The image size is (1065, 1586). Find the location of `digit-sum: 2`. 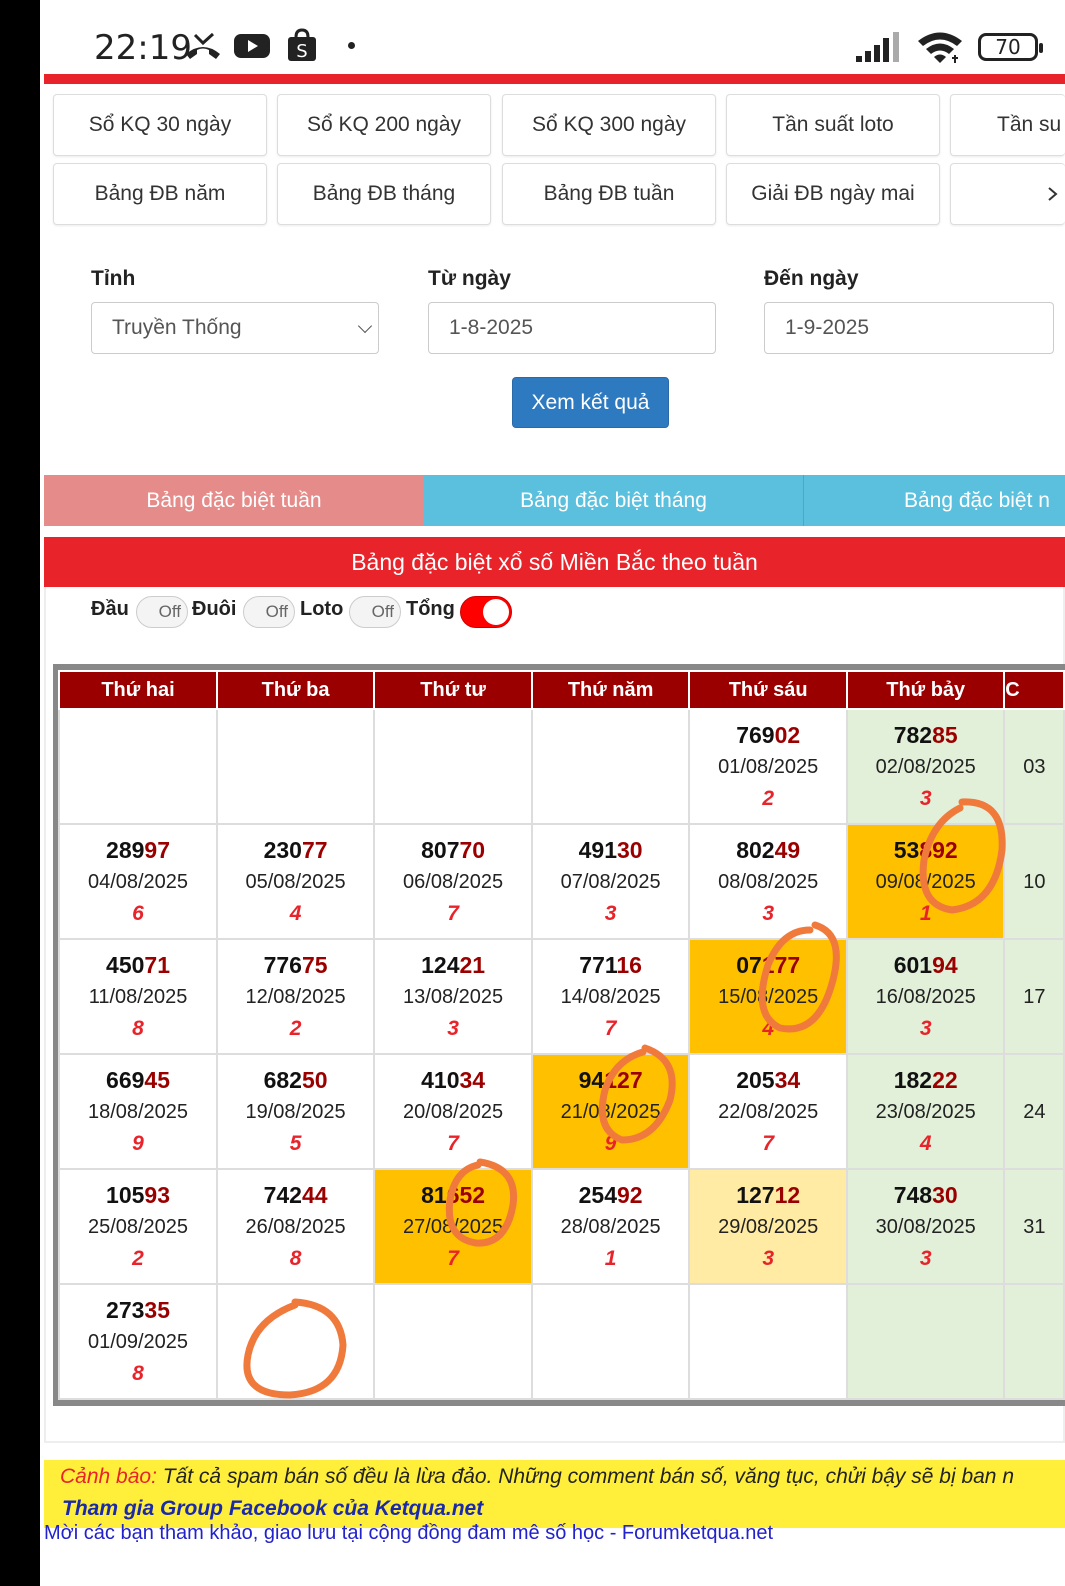

digit-sum: 2 is located at coordinates (768, 798).